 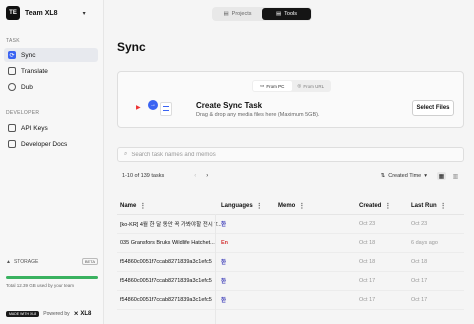 What do you see at coordinates (448, 176) in the screenshot?
I see `view-toggle: ▦ ▥` at bounding box center [448, 176].